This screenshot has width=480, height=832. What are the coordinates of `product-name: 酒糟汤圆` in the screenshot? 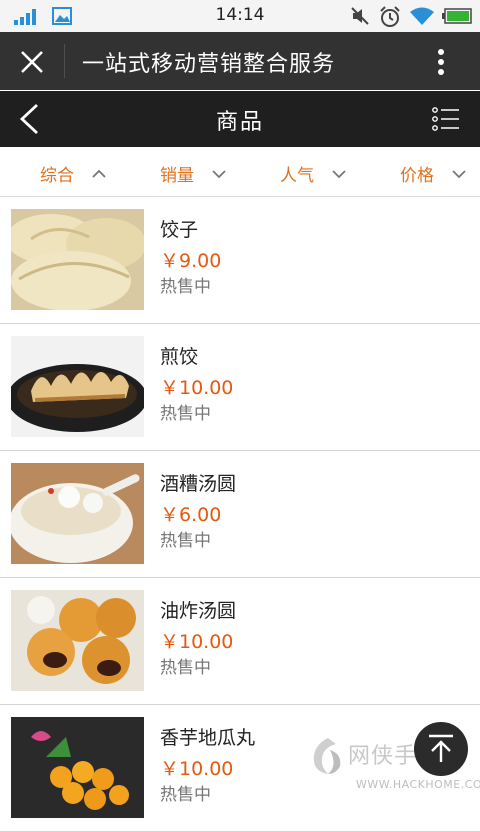 It's located at (198, 484).